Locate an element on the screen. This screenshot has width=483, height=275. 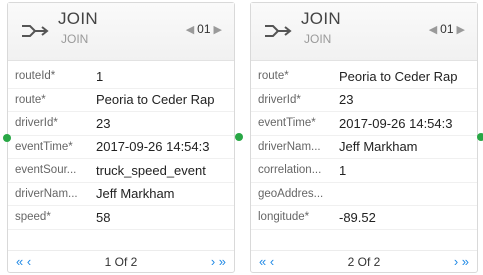
field-label: speed* is located at coordinates (33, 217).